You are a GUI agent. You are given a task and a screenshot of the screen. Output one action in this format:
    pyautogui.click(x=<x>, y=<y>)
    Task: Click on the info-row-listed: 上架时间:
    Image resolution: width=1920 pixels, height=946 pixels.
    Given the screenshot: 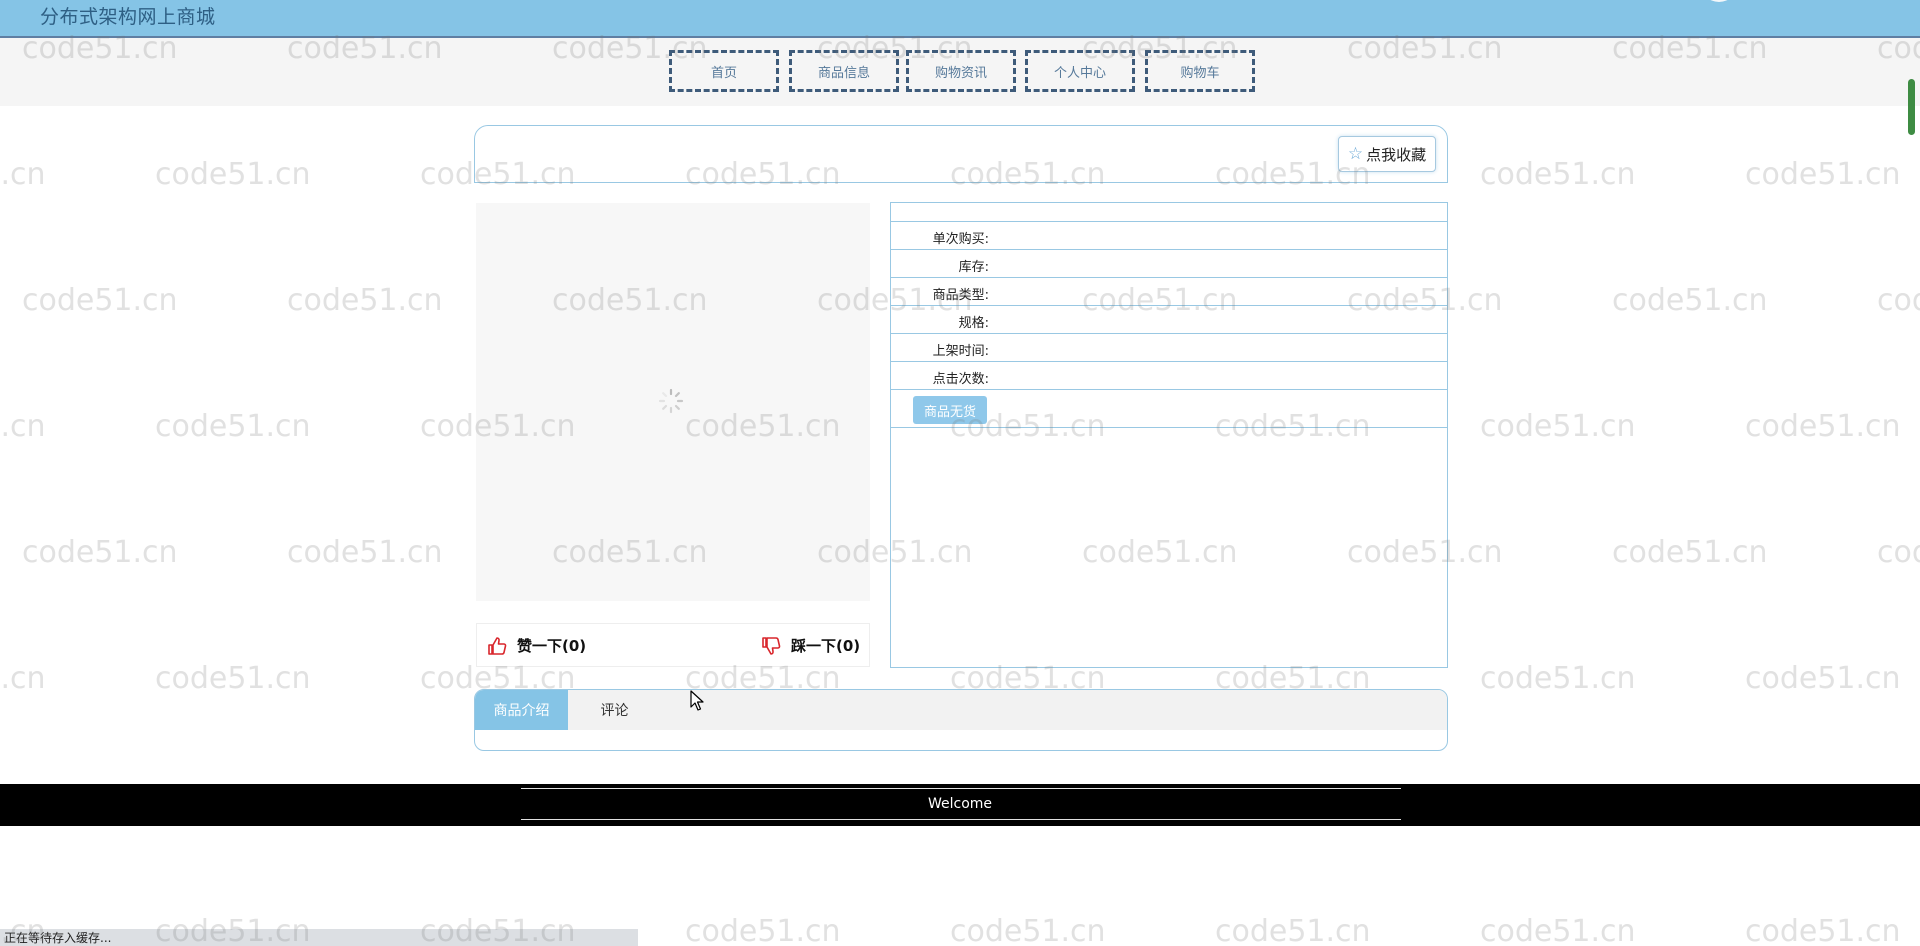 What is the action you would take?
    pyautogui.click(x=1169, y=348)
    